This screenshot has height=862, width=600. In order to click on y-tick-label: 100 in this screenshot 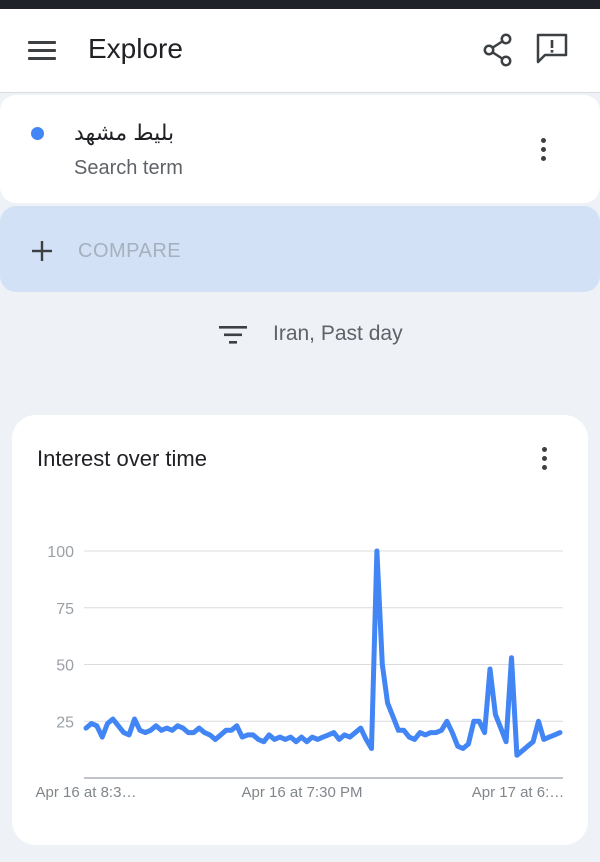, I will do `click(60, 552)`.